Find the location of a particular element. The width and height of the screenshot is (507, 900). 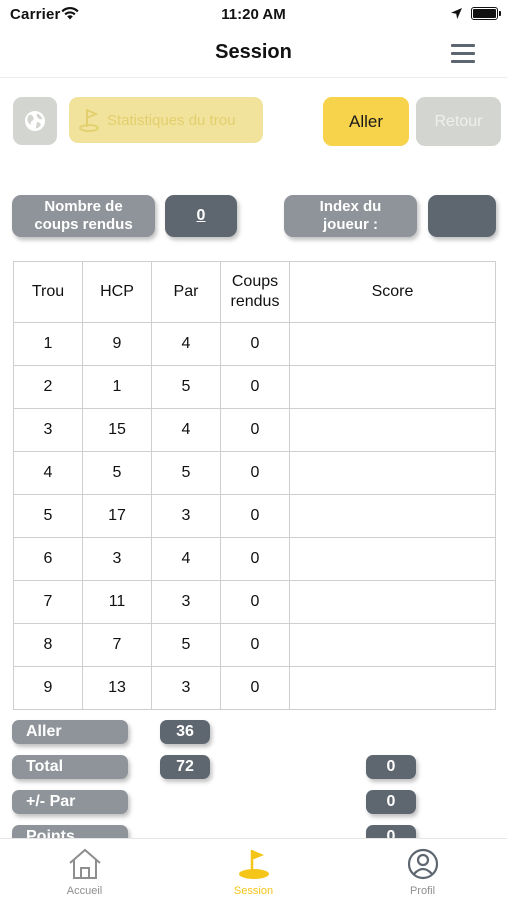

tab-session: Session is located at coordinates (253, 869).